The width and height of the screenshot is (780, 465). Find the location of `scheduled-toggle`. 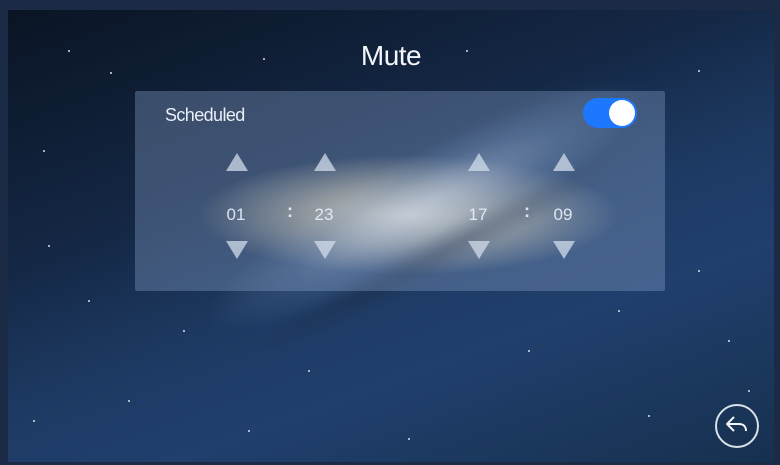

scheduled-toggle is located at coordinates (610, 113).